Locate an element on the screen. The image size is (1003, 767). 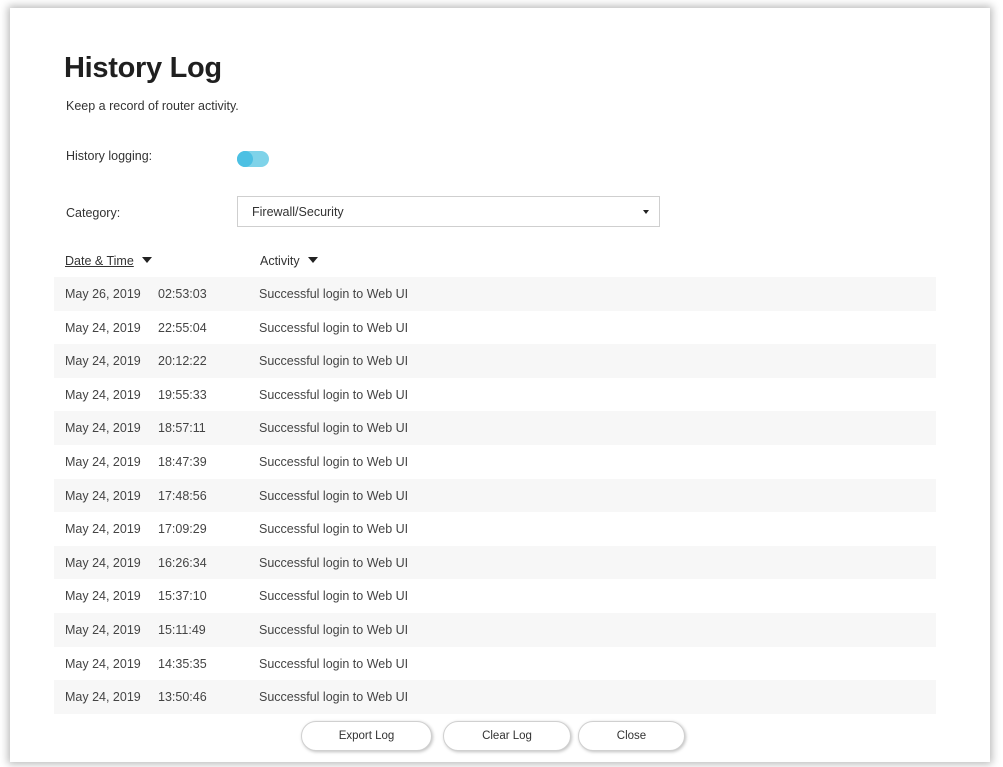
history-logging-toggle is located at coordinates (253, 159).